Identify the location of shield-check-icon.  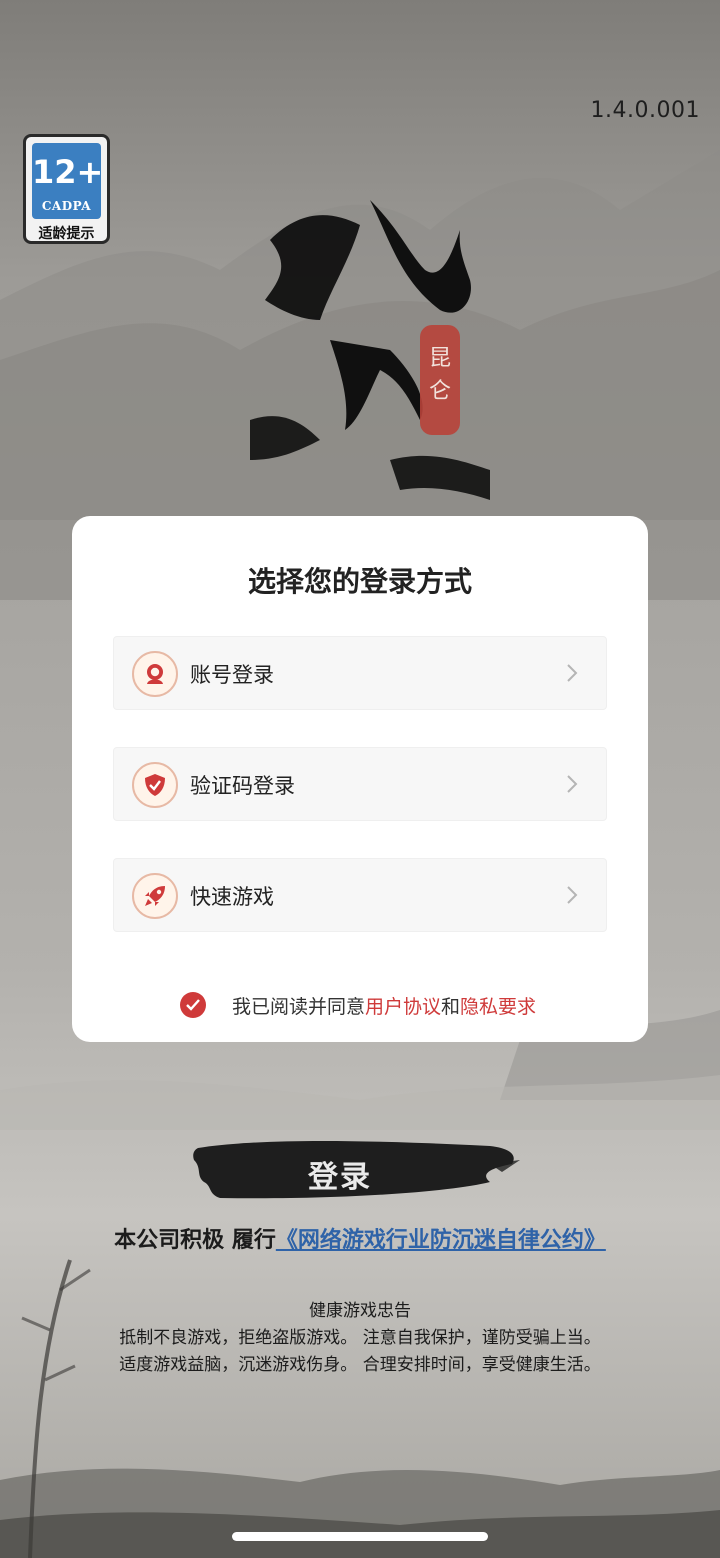
(155, 785).